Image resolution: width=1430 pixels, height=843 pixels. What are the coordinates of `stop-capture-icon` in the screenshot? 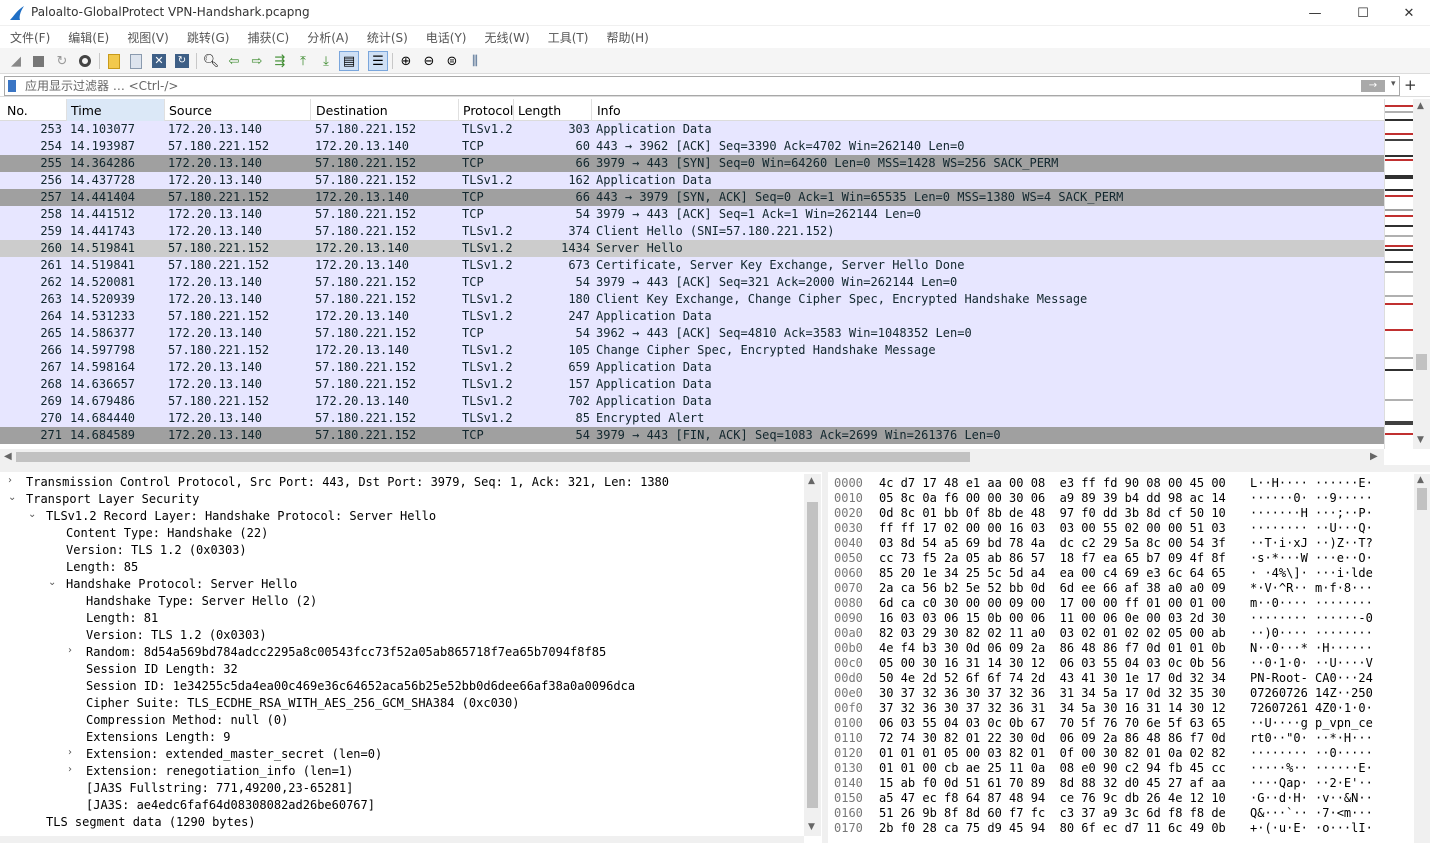 It's located at (38, 61).